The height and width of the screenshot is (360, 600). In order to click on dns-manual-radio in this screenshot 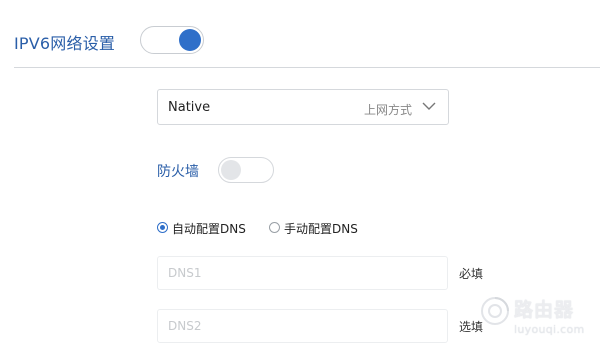, I will do `click(274, 227)`.